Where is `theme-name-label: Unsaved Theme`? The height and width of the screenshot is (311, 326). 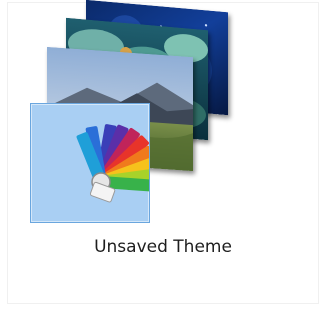
theme-name-label: Unsaved Theme is located at coordinates (163, 247).